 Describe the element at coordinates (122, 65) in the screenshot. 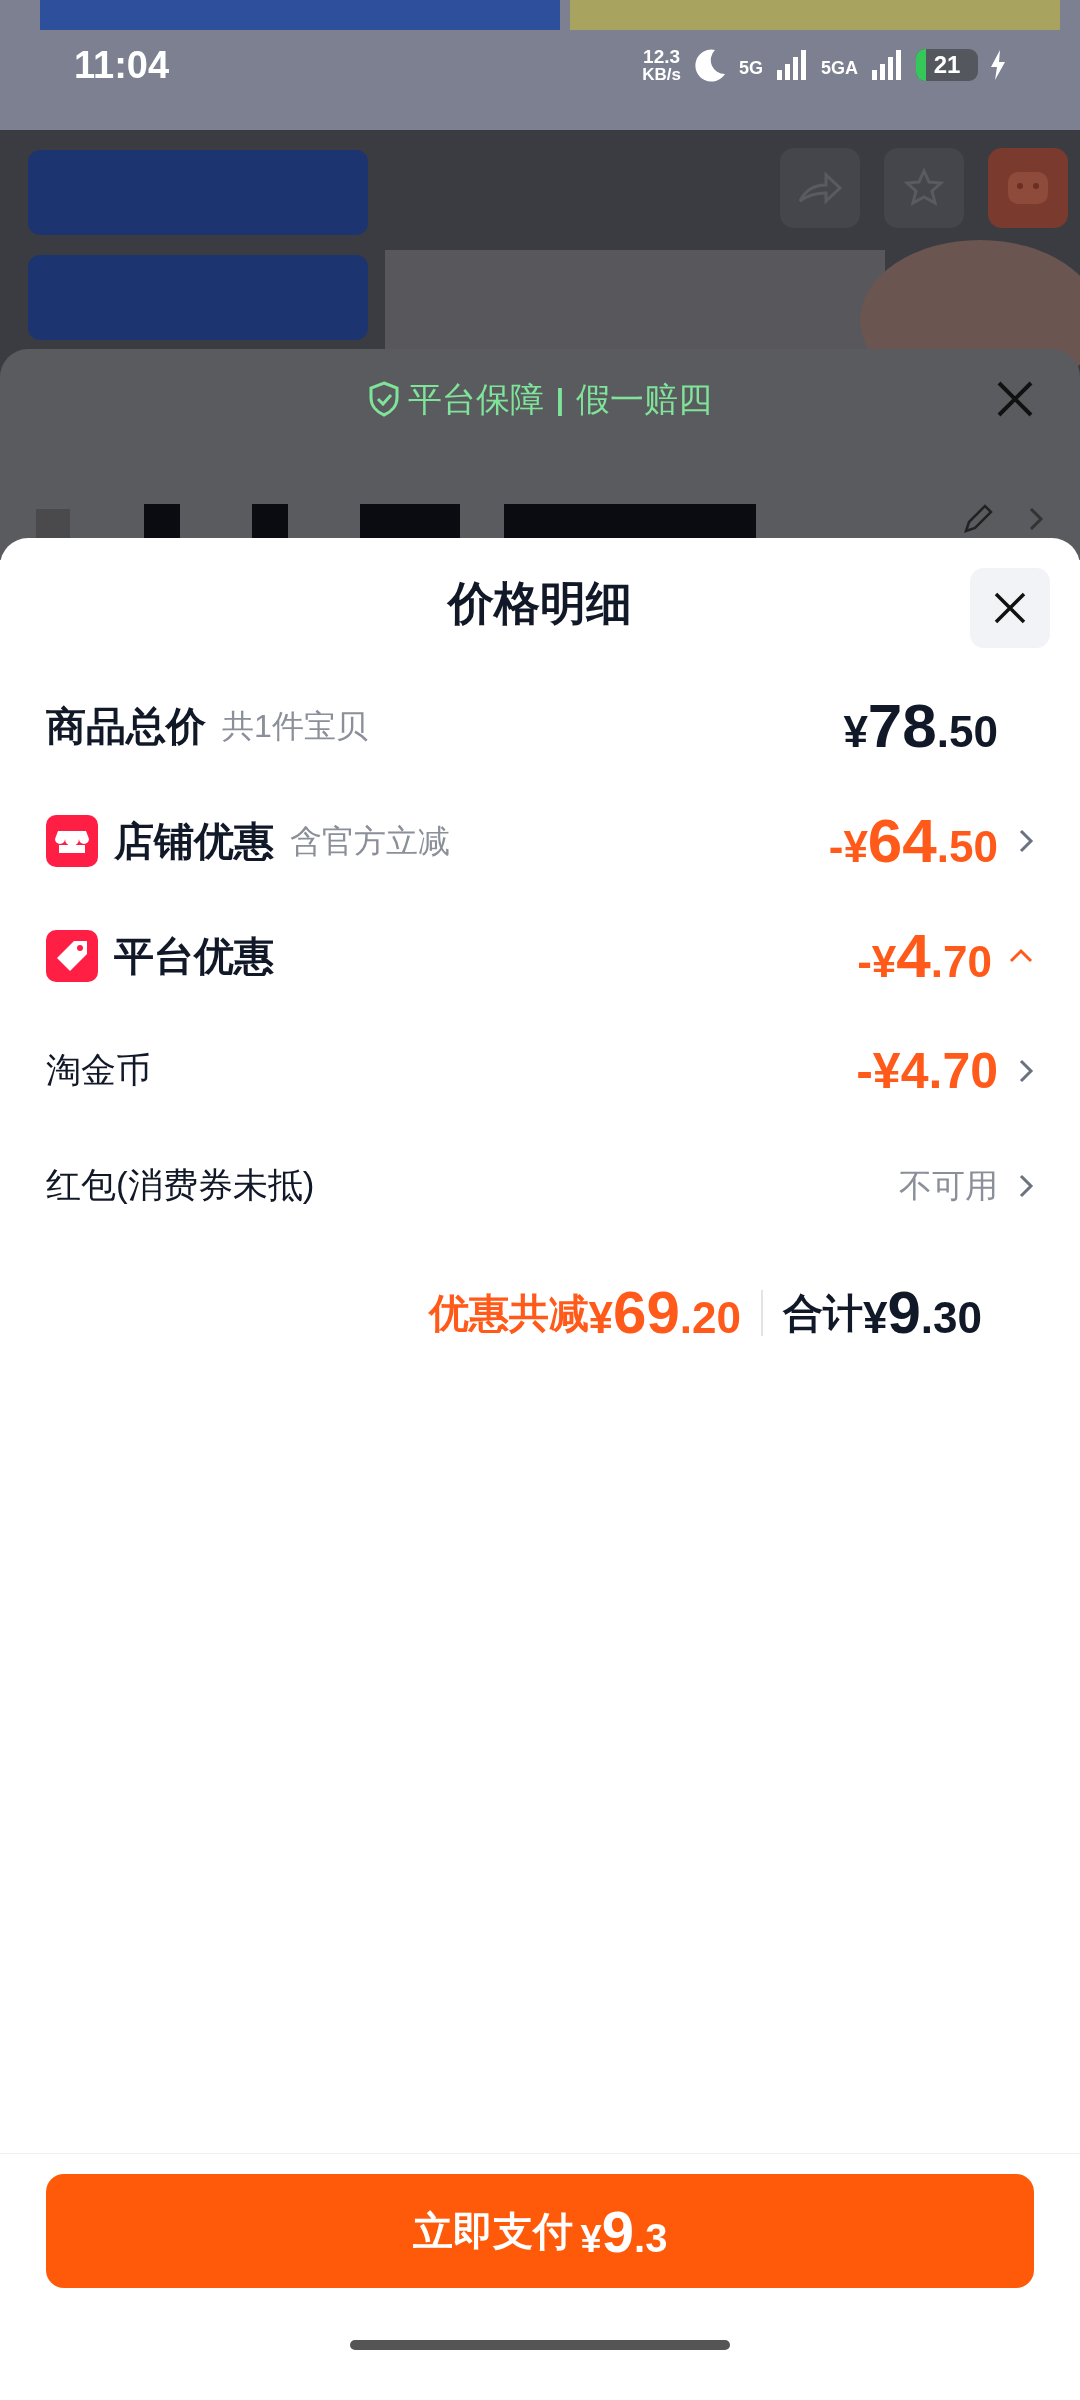

I see `status-time: 11:04` at that location.